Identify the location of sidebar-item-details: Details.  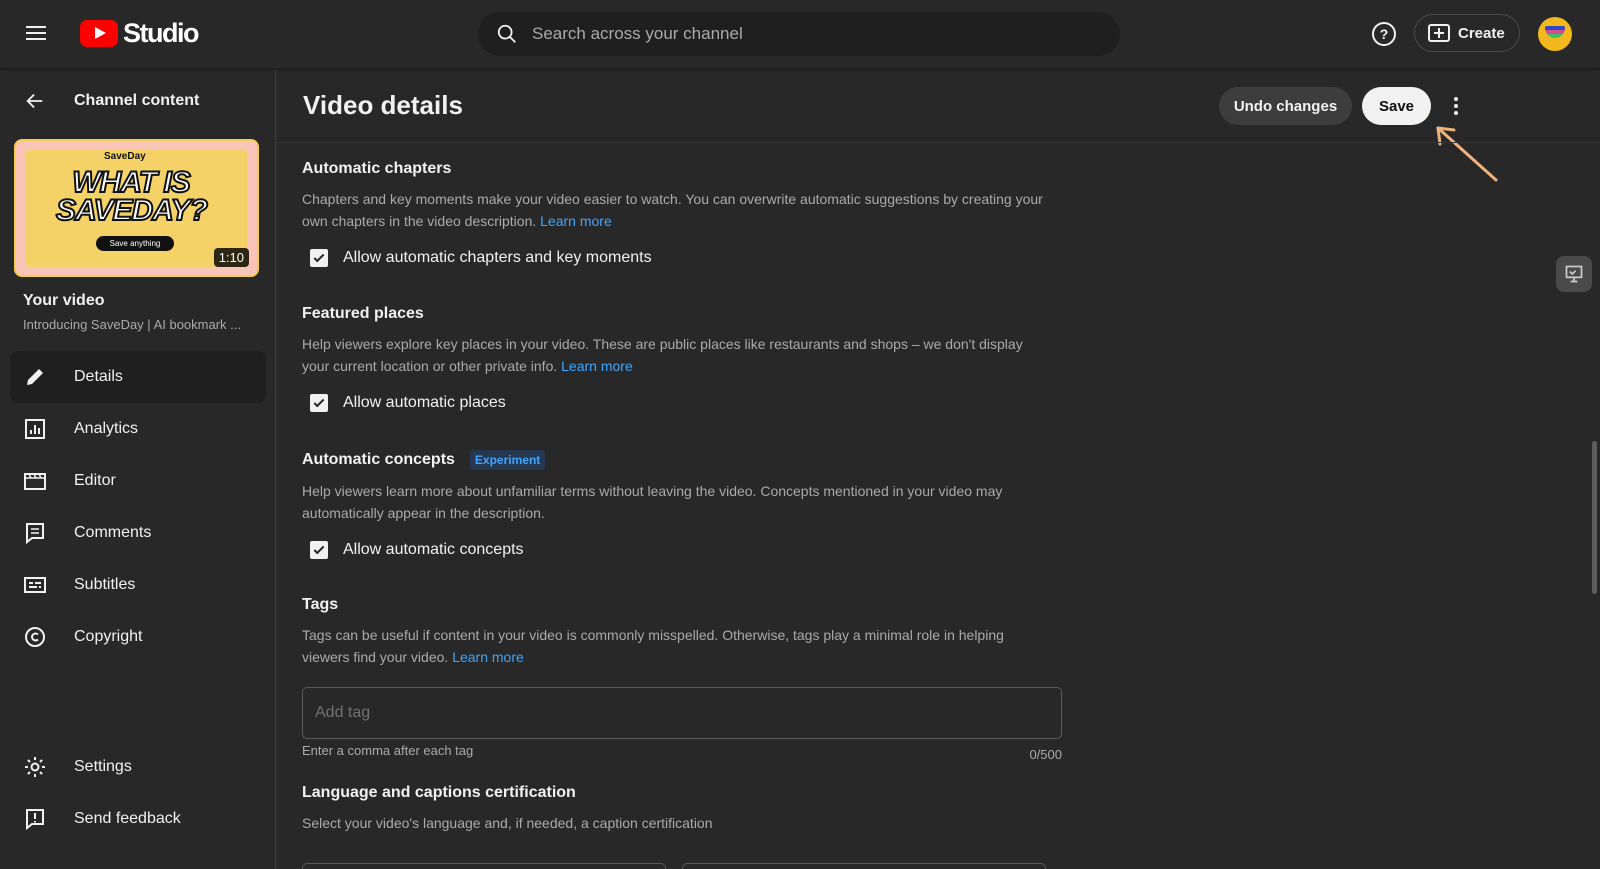
(138, 377).